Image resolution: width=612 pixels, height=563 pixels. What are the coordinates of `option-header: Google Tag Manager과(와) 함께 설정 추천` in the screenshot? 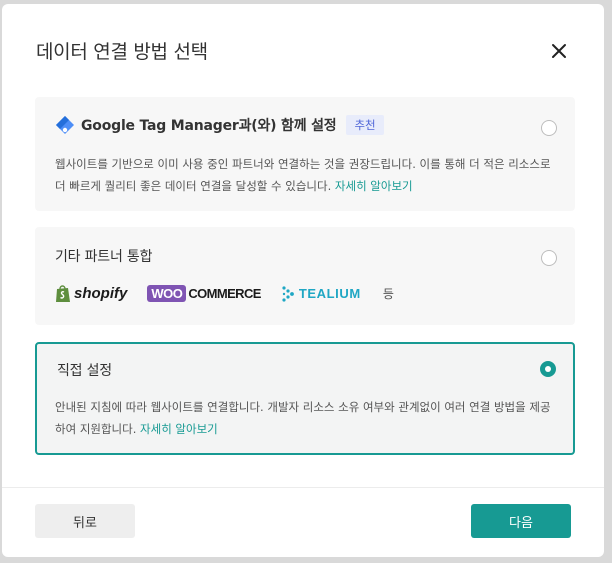 It's located at (219, 125).